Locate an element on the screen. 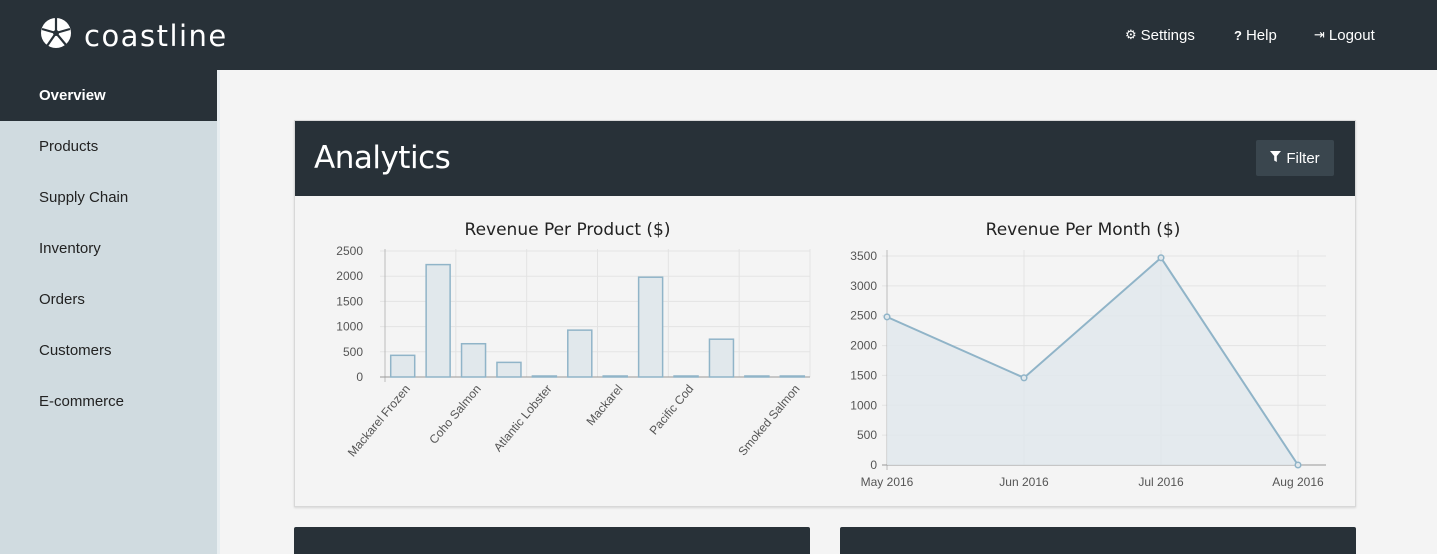 The width and height of the screenshot is (1437, 554). coastline-logo-icon is located at coordinates (56, 35).